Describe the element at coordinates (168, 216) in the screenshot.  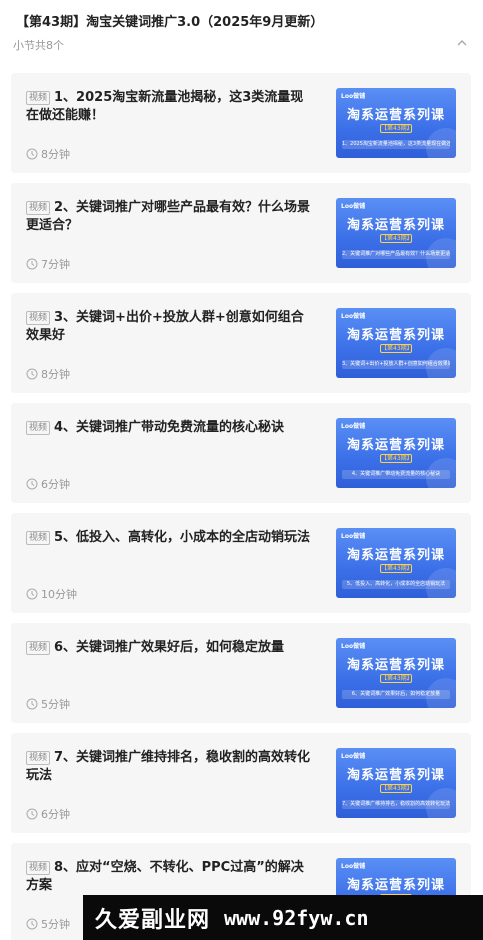
I see `lesson-title-text: 2、关键词推广对哪些产品最有效？什么场景更适合？` at that location.